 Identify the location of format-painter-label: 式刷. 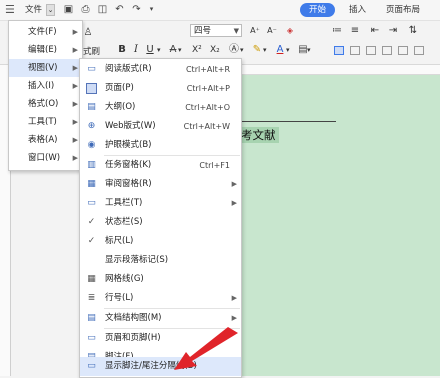
(91, 52).